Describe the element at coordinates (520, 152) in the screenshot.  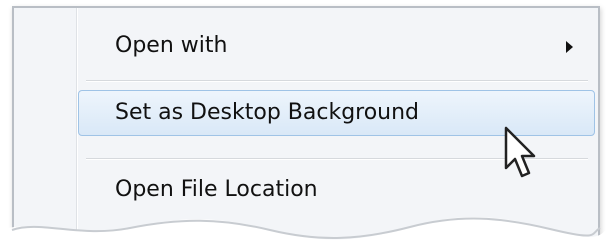
I see `mouse-pointer-icon` at that location.